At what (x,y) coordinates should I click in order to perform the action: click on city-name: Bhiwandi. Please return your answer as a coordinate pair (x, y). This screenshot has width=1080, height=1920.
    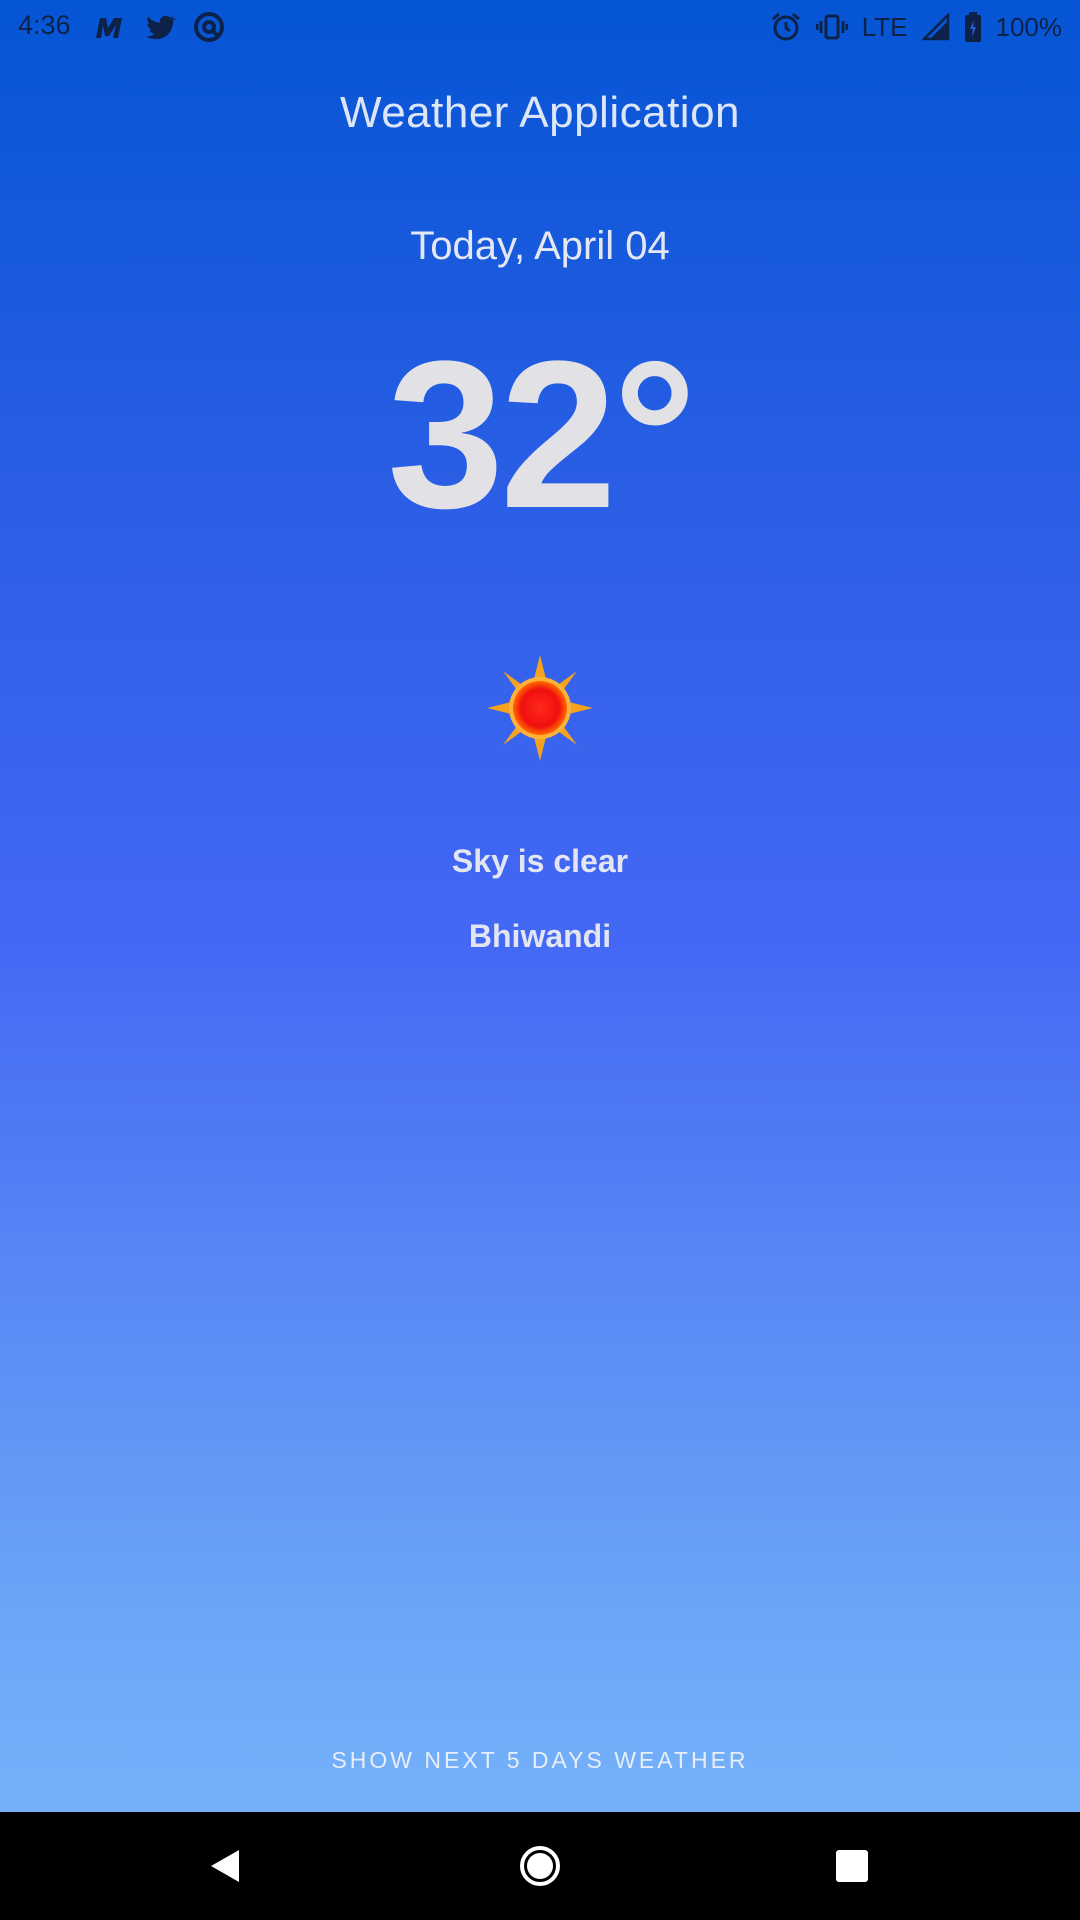
    Looking at the image, I should click on (540, 936).